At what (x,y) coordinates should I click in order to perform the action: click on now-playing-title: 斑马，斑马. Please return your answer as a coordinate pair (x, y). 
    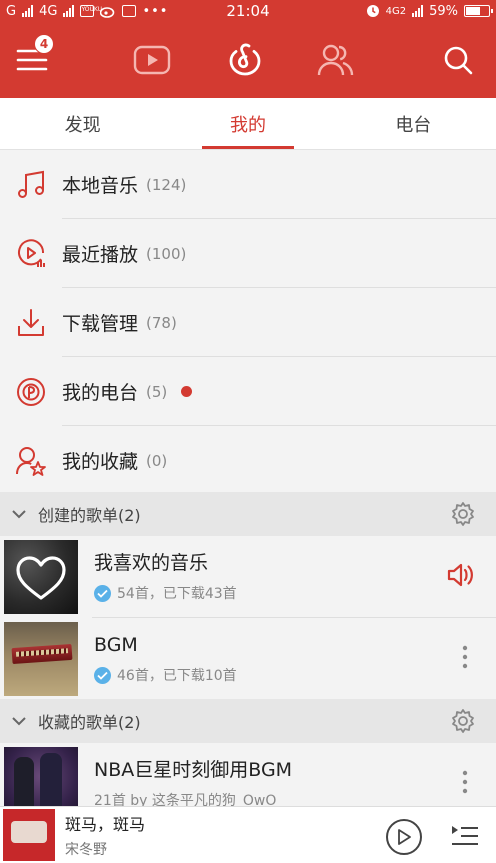
    Looking at the image, I should click on (105, 824).